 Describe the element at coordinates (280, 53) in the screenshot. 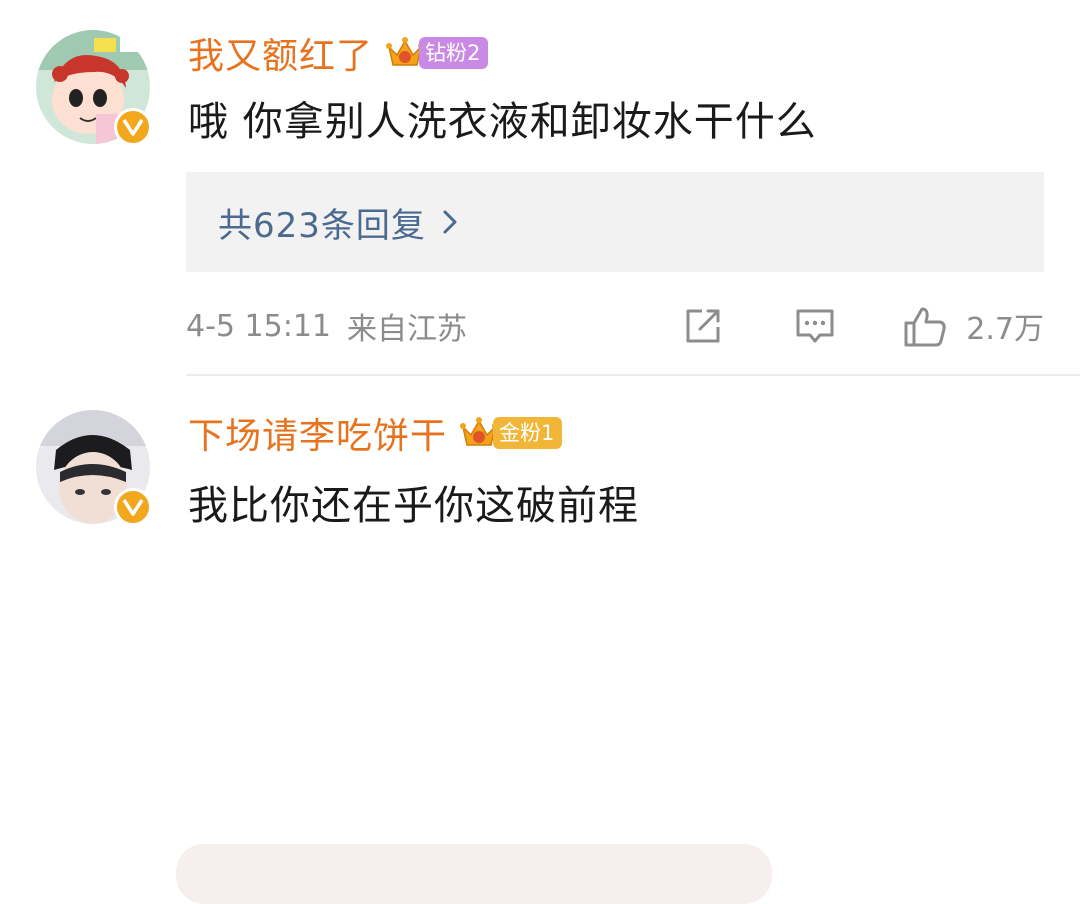

I see `username: 我又额红了` at that location.